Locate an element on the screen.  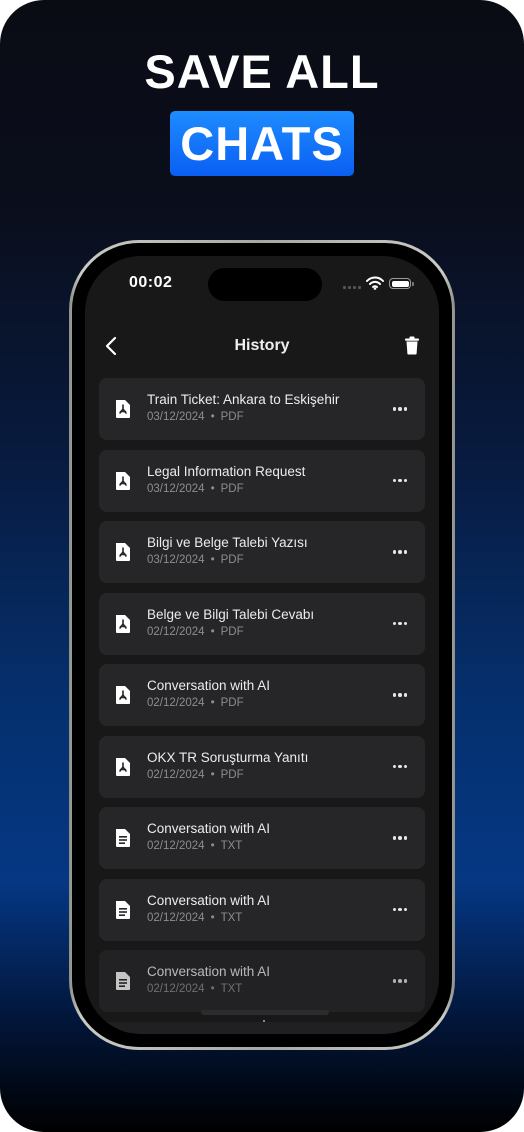
dynamic-island is located at coordinates (265, 284).